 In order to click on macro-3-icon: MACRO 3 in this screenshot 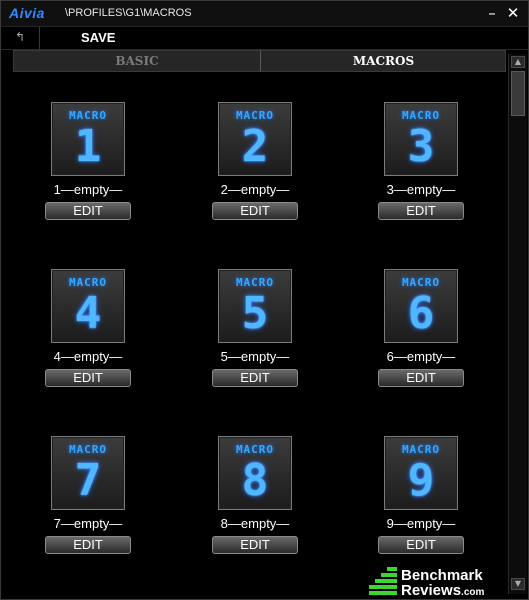, I will do `click(421, 139)`.